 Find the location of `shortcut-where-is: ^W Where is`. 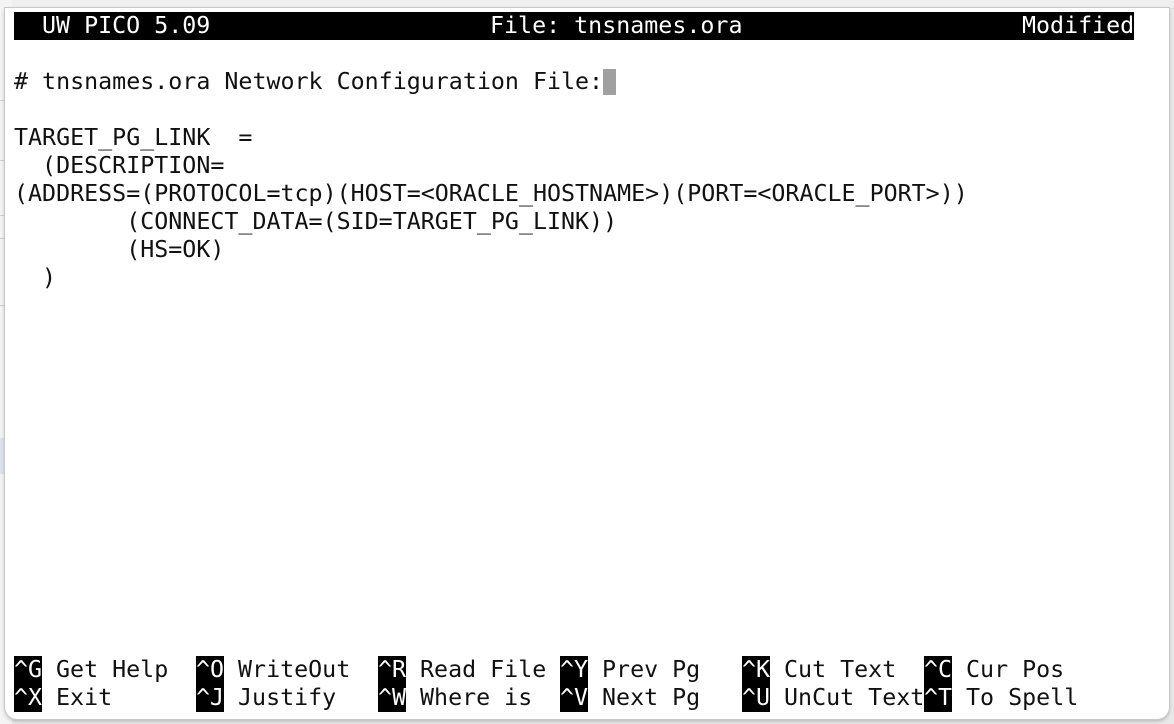

shortcut-where-is: ^W Where is is located at coordinates (455, 698).